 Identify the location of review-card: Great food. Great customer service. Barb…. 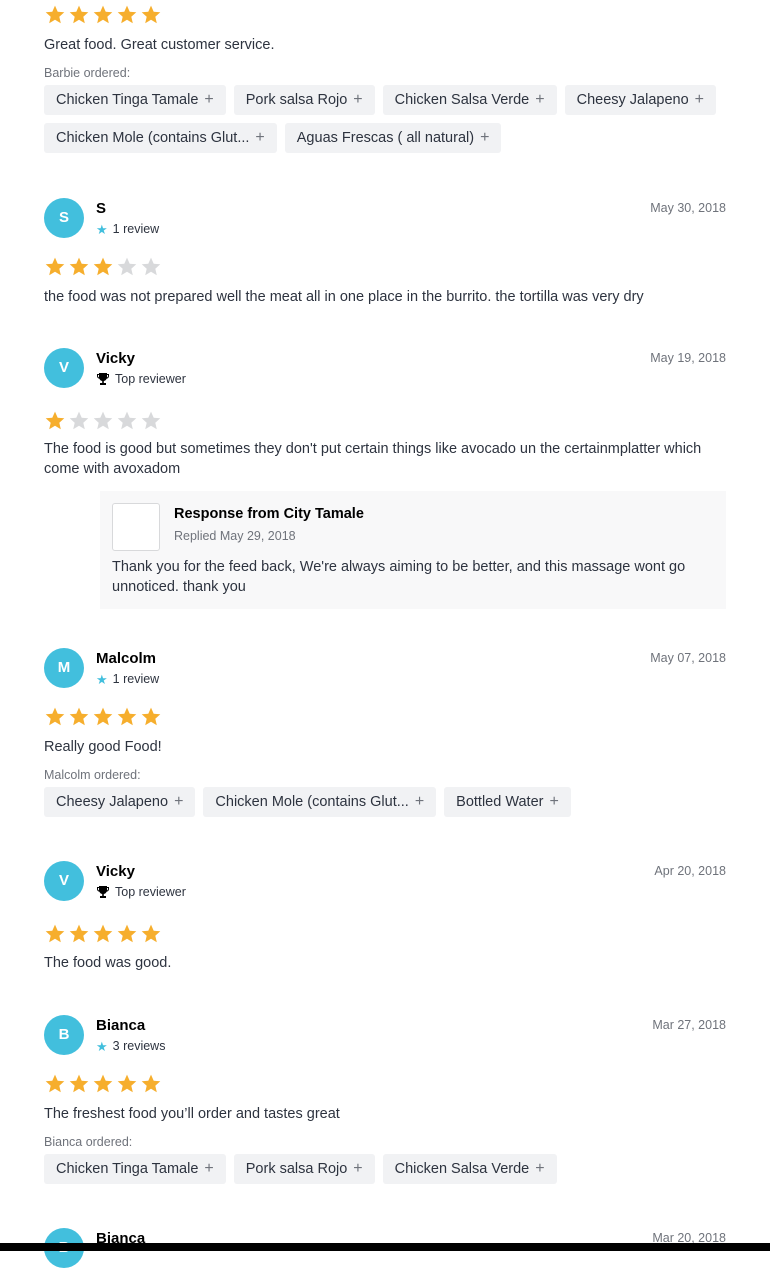
(385, 77).